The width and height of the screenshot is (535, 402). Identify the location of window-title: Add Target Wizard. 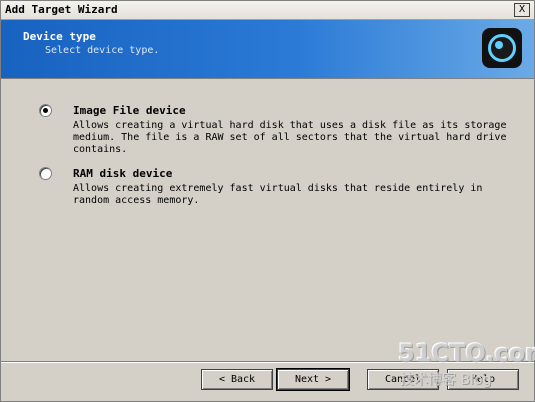
(61, 9).